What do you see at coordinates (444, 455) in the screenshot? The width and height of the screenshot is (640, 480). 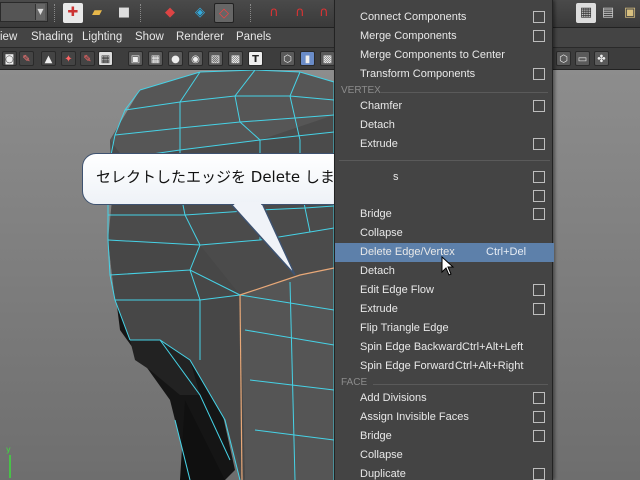 I see `menu-item-collapse-face: Collapse` at bounding box center [444, 455].